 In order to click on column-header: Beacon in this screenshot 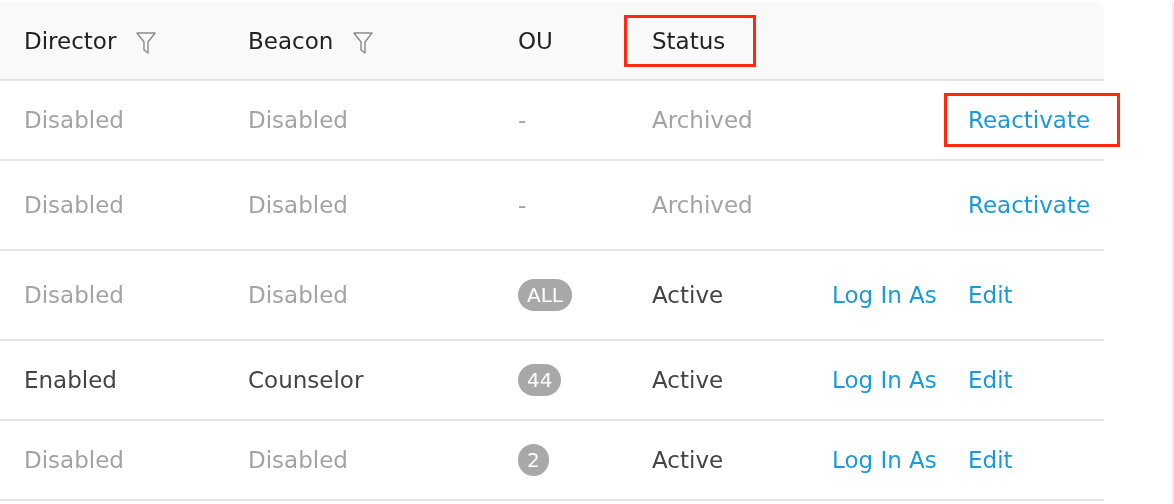, I will do `click(291, 40)`.